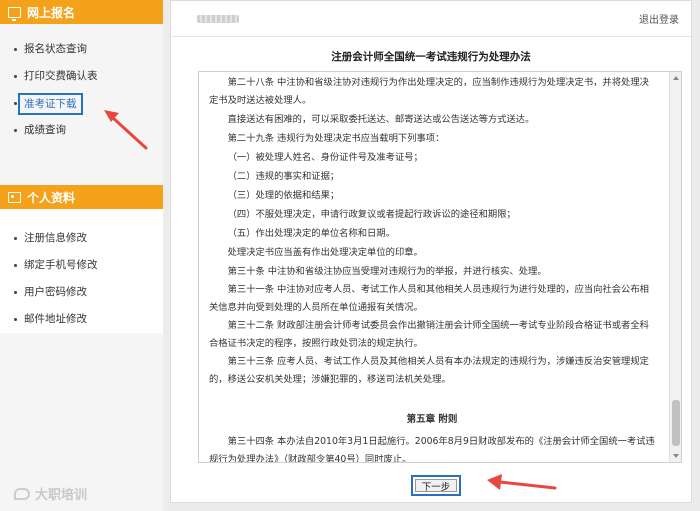 This screenshot has width=700, height=511. I want to click on sidebar-section-title: 网上报名, so click(51, 12).